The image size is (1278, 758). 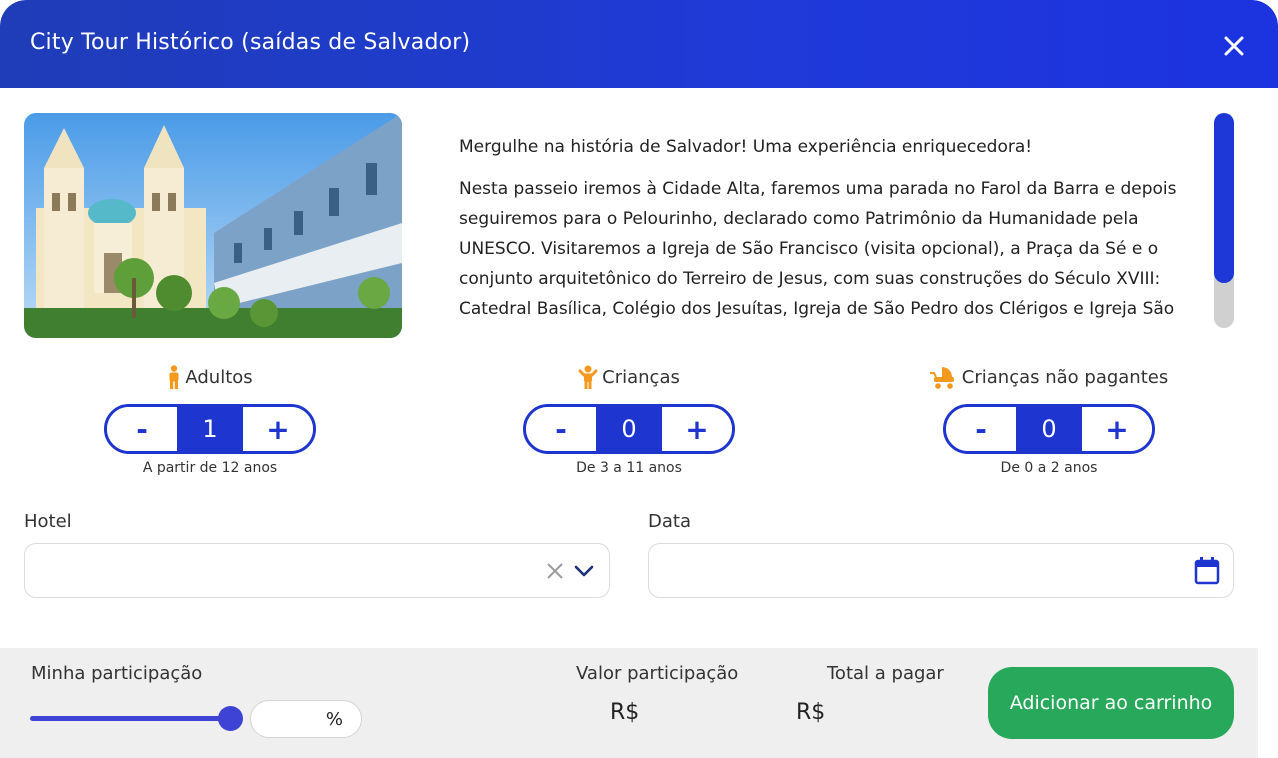 I want to click on participation-percent-input: %, so click(x=306, y=719).